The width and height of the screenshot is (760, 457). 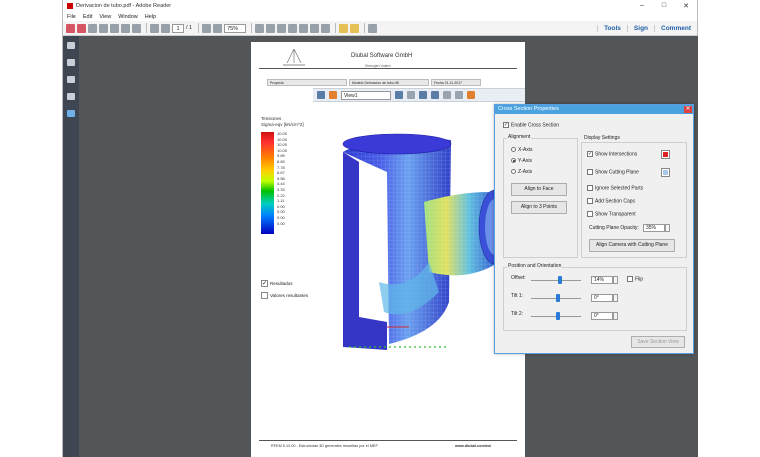 I want to click on legend-title: Tensiones Sigma-eqv [kN/cm^2], so click(x=282, y=121).